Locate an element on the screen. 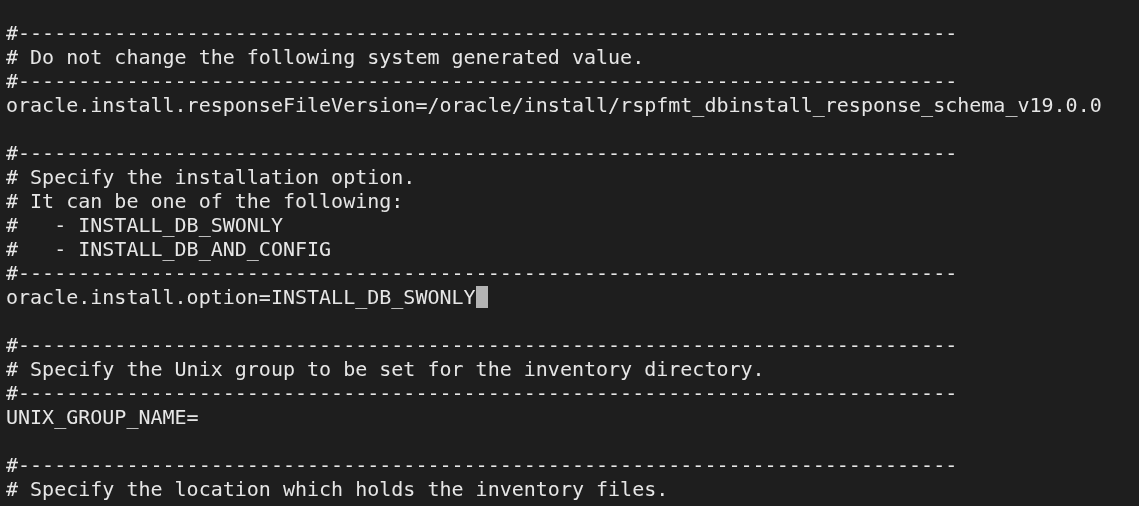 The width and height of the screenshot is (1139, 506). code-line: oracle.install.option=INSTALL_DB_SWONLY is located at coordinates (241, 297).